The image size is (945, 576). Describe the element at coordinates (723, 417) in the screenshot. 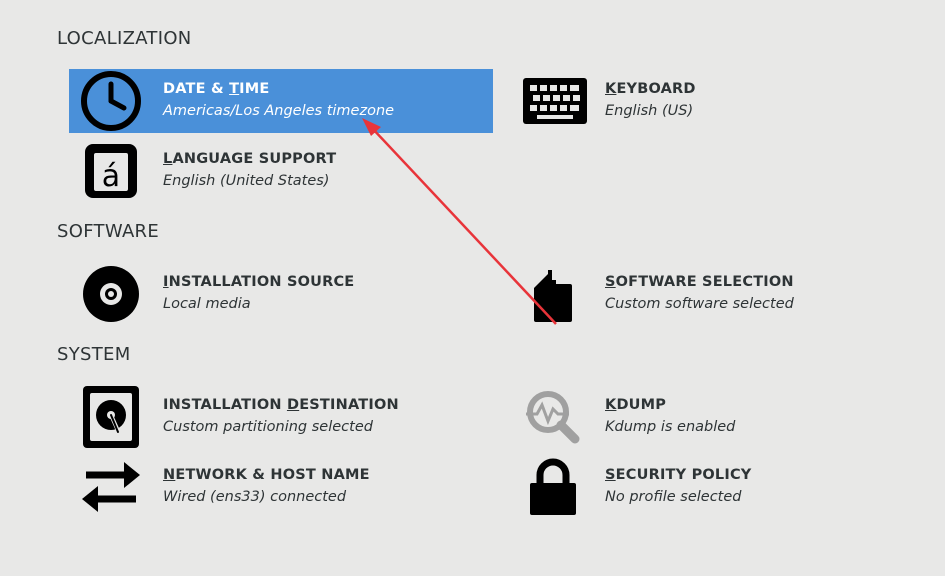

I see `spoke-kdump: KDUMP Kdump is enabled` at that location.